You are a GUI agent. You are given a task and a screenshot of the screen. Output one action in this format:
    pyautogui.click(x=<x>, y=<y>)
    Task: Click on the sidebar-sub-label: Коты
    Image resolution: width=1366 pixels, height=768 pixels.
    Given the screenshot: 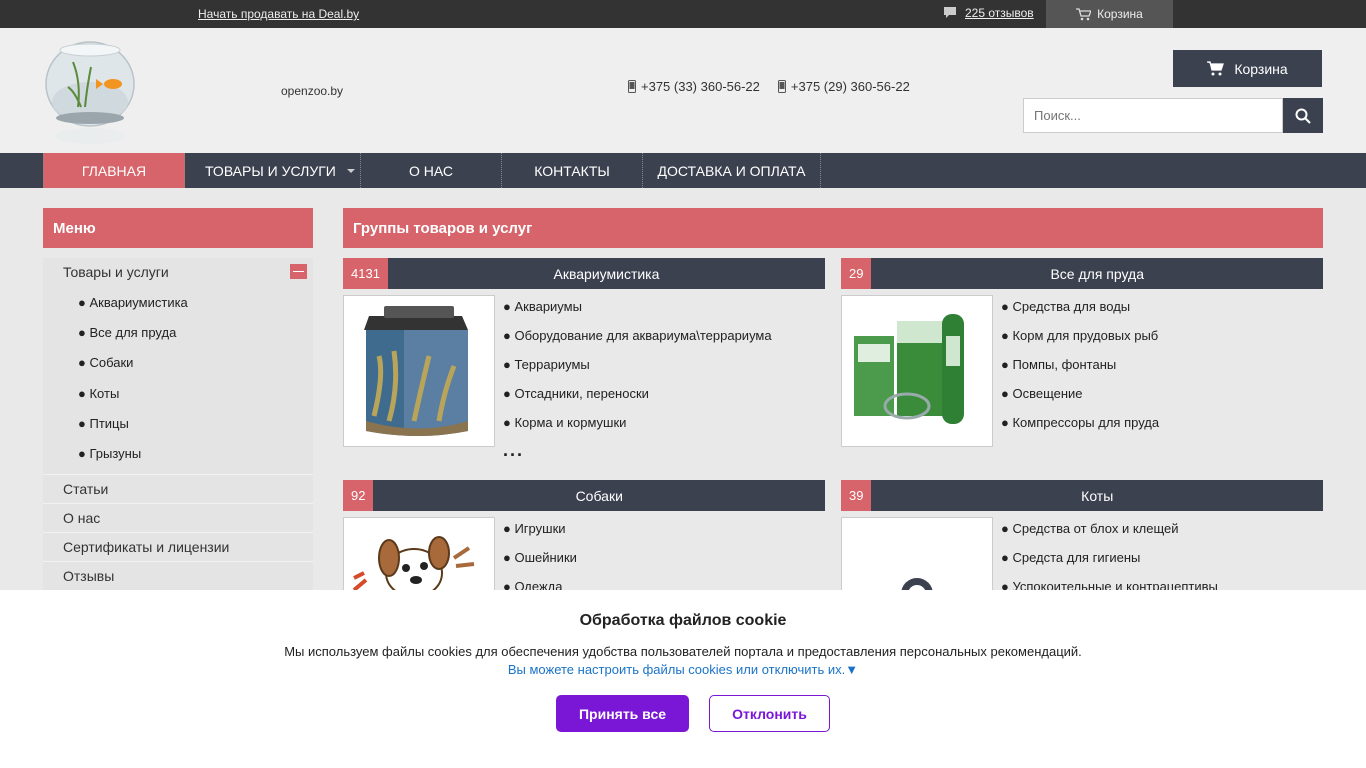 What is the action you would take?
    pyautogui.click(x=104, y=393)
    